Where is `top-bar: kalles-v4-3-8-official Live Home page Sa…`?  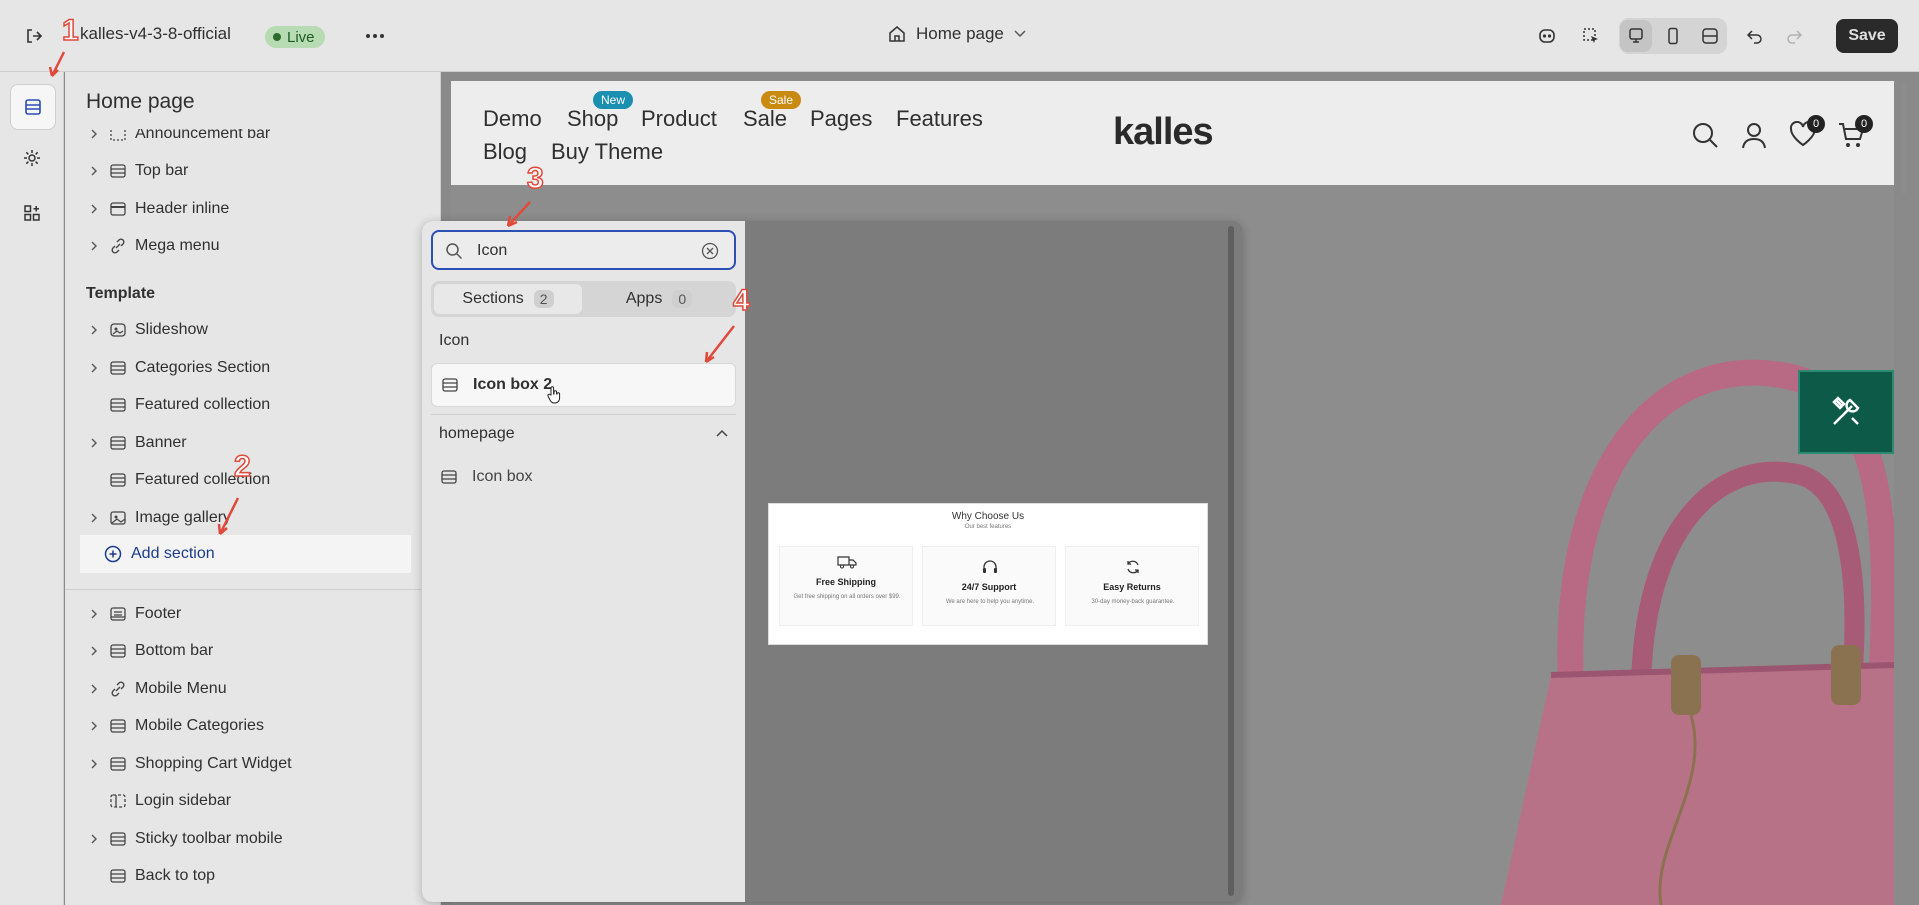
top-bar: kalles-v4-3-8-official Live Home page Sa… is located at coordinates (959, 36).